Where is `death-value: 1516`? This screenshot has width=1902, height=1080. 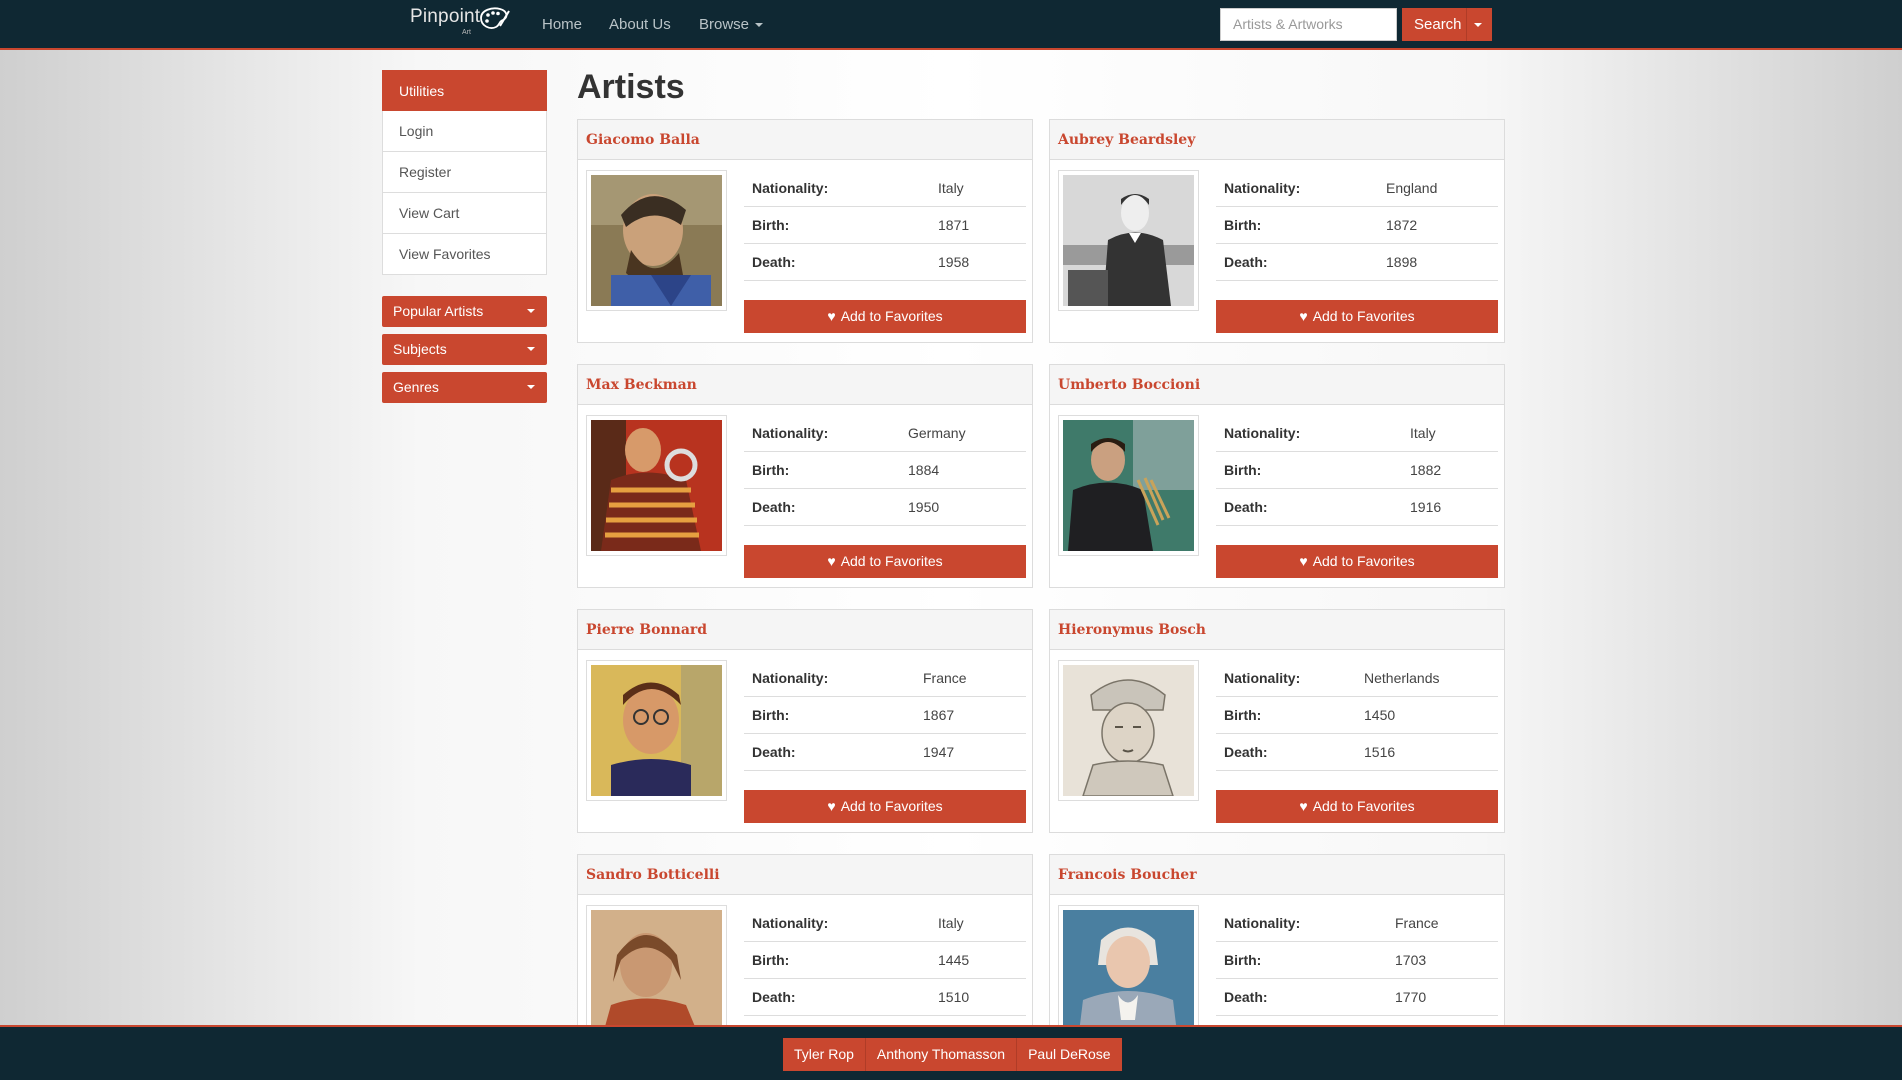 death-value: 1516 is located at coordinates (1380, 752).